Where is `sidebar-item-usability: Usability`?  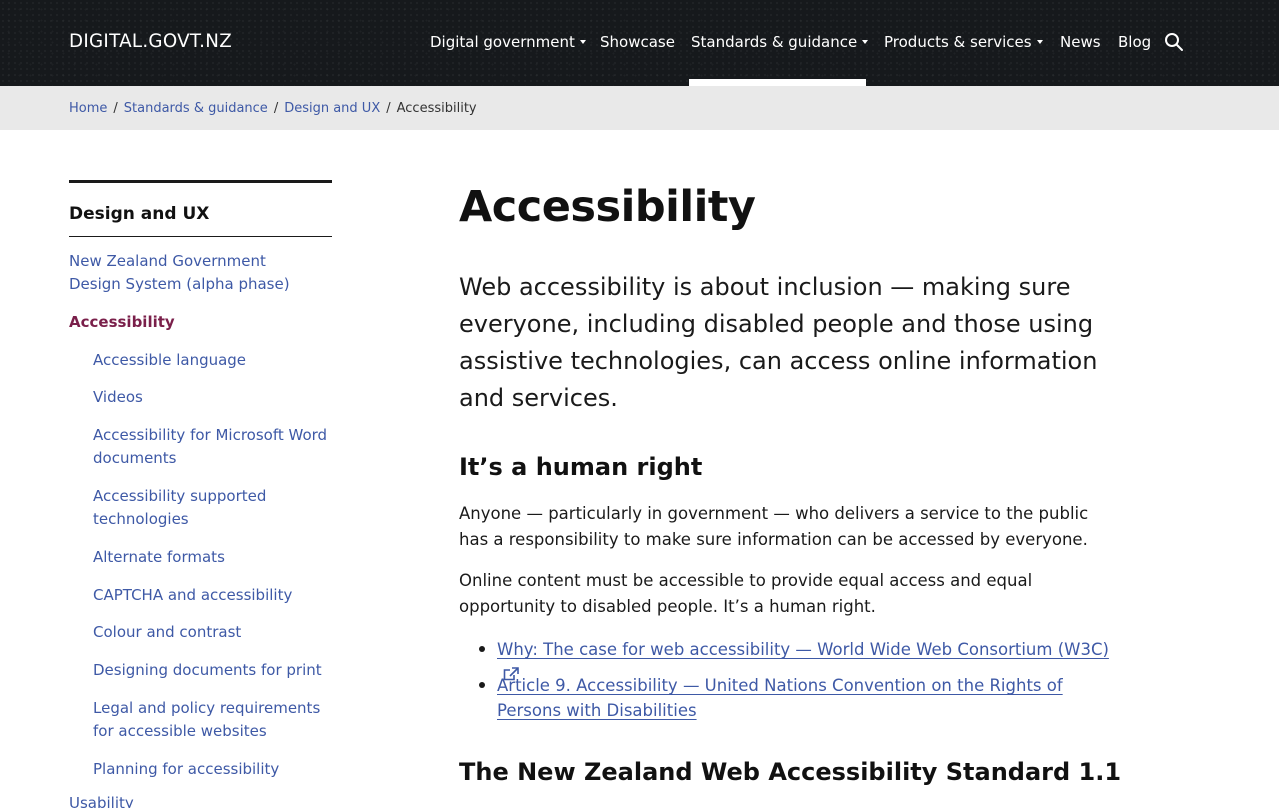
sidebar-item-usability: Usability is located at coordinates (194, 800).